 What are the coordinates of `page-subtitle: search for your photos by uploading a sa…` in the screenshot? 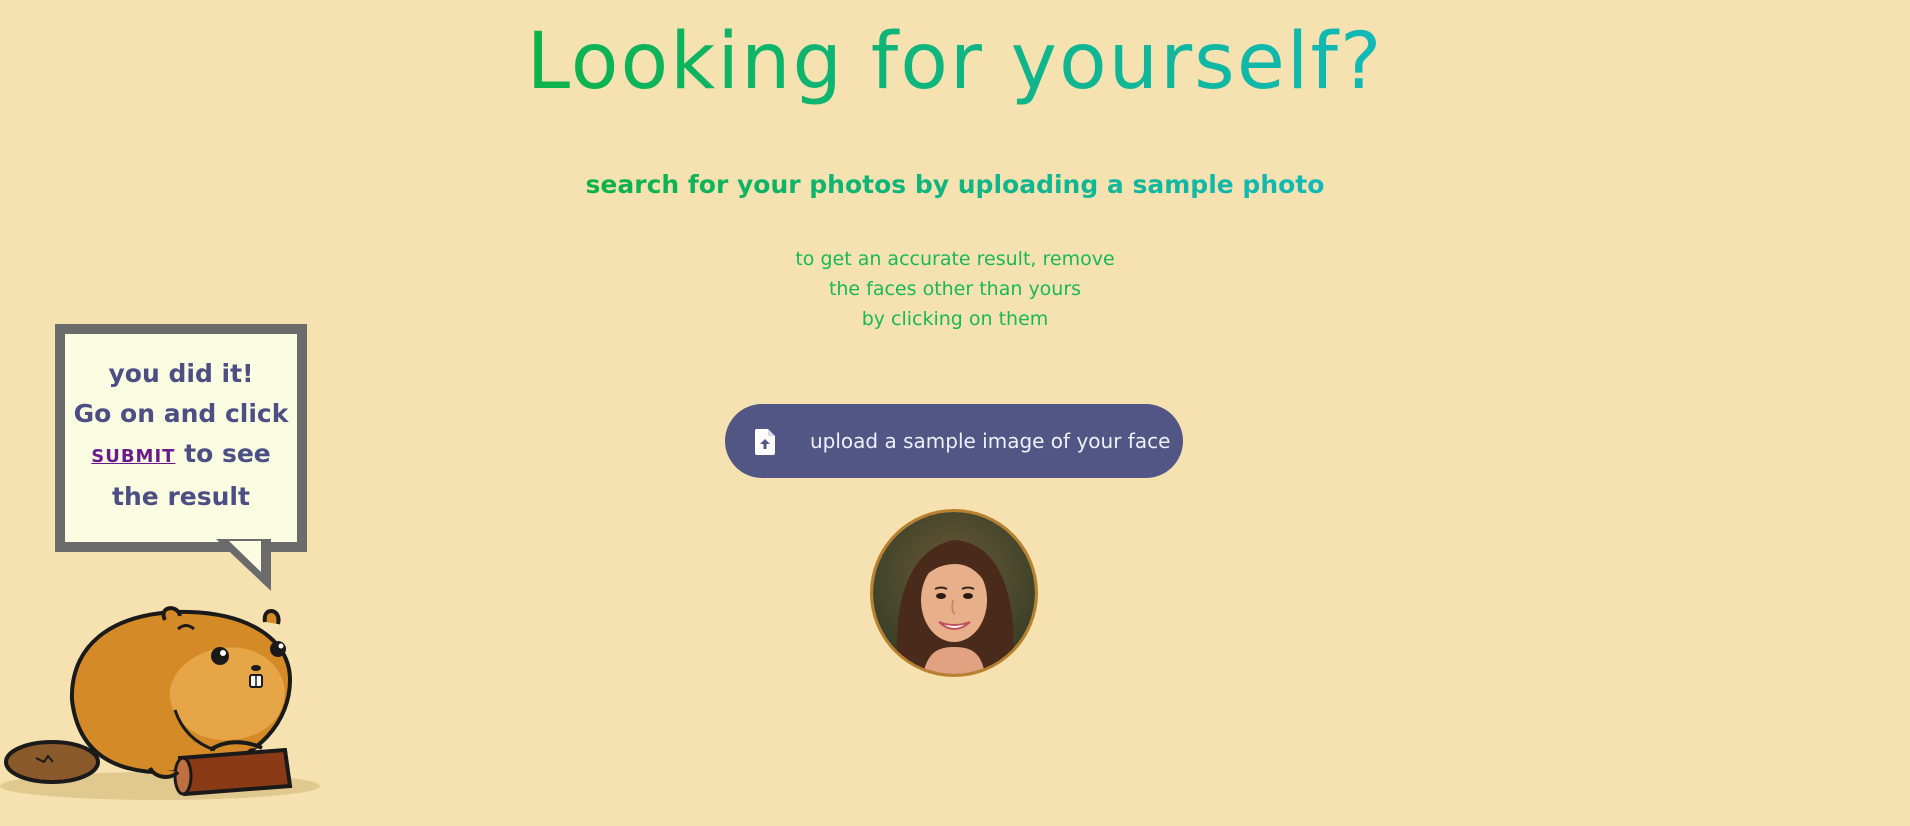 It's located at (955, 185).